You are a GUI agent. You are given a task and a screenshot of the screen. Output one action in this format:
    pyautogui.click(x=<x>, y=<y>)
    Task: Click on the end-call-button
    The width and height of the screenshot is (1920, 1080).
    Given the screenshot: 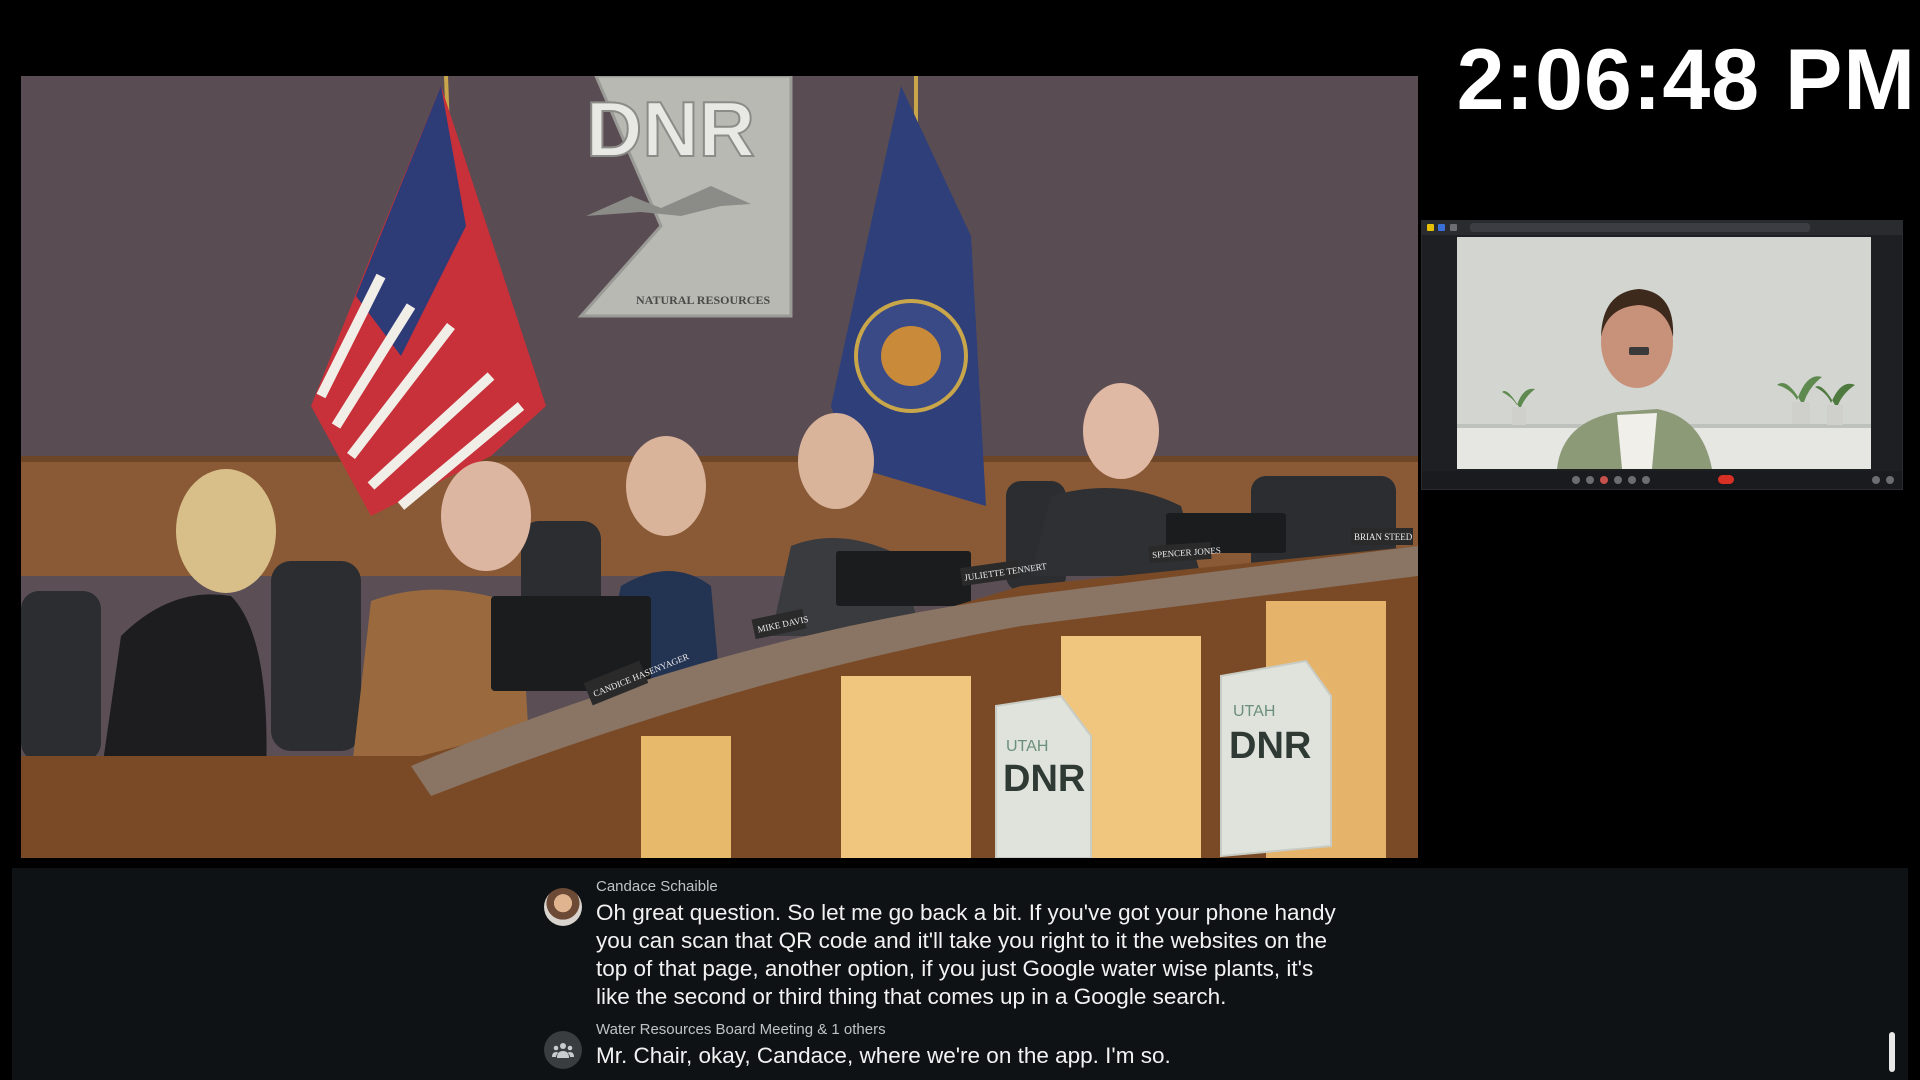 What is the action you would take?
    pyautogui.click(x=1726, y=479)
    